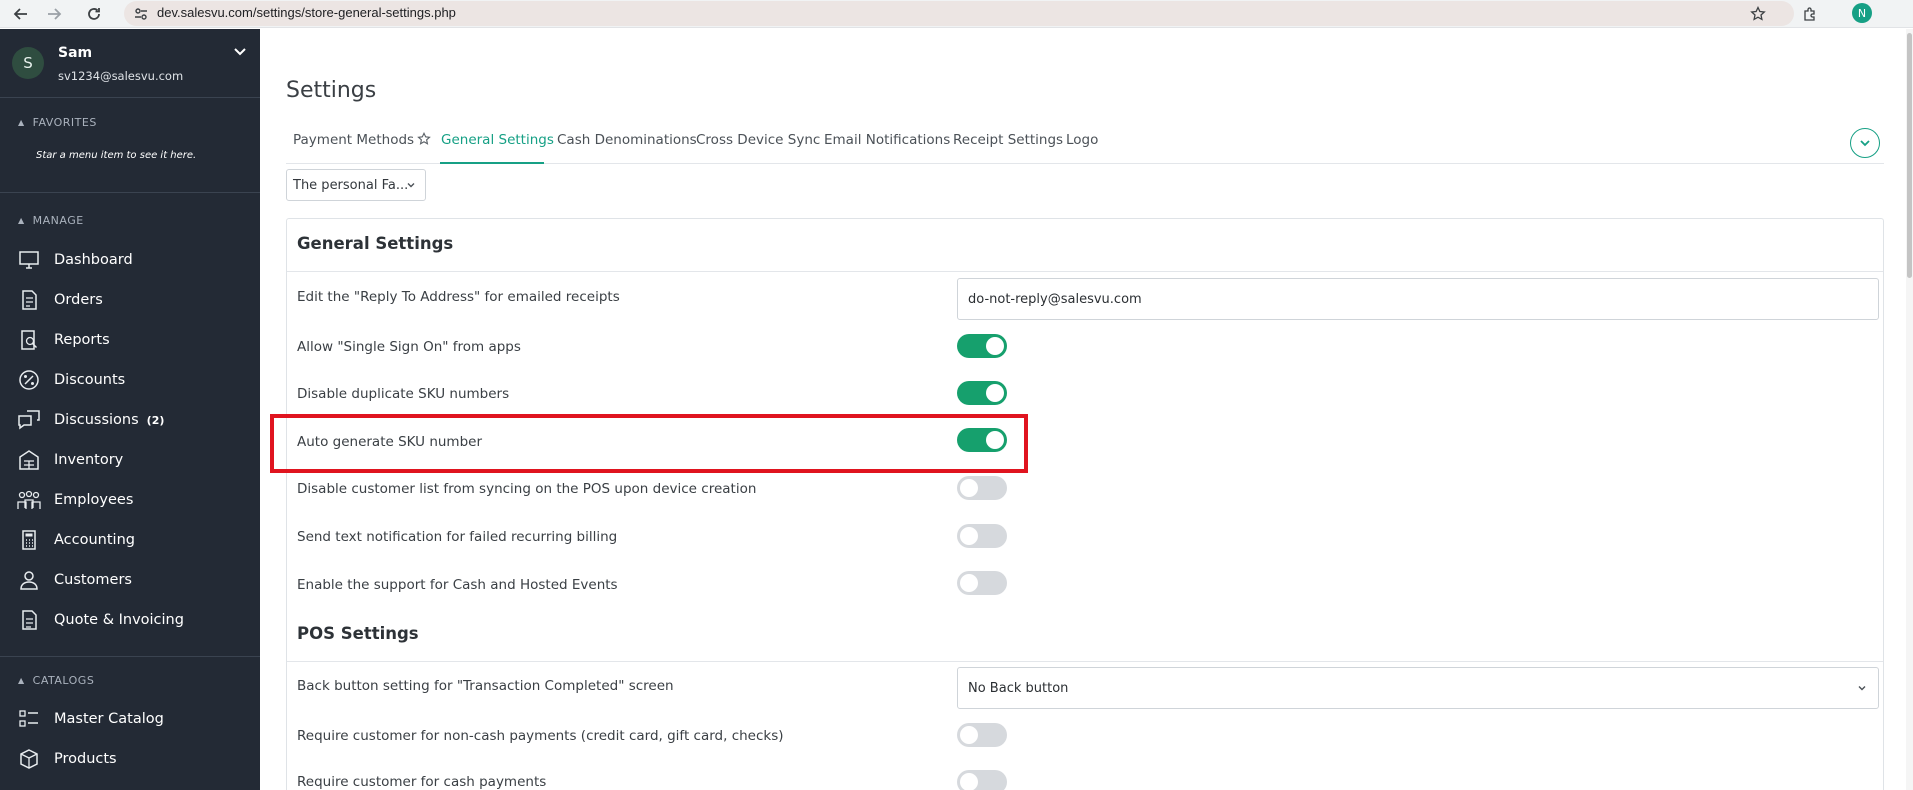 The width and height of the screenshot is (1913, 790). What do you see at coordinates (982, 583) in the screenshot?
I see `cash-hosted-events-toggle` at bounding box center [982, 583].